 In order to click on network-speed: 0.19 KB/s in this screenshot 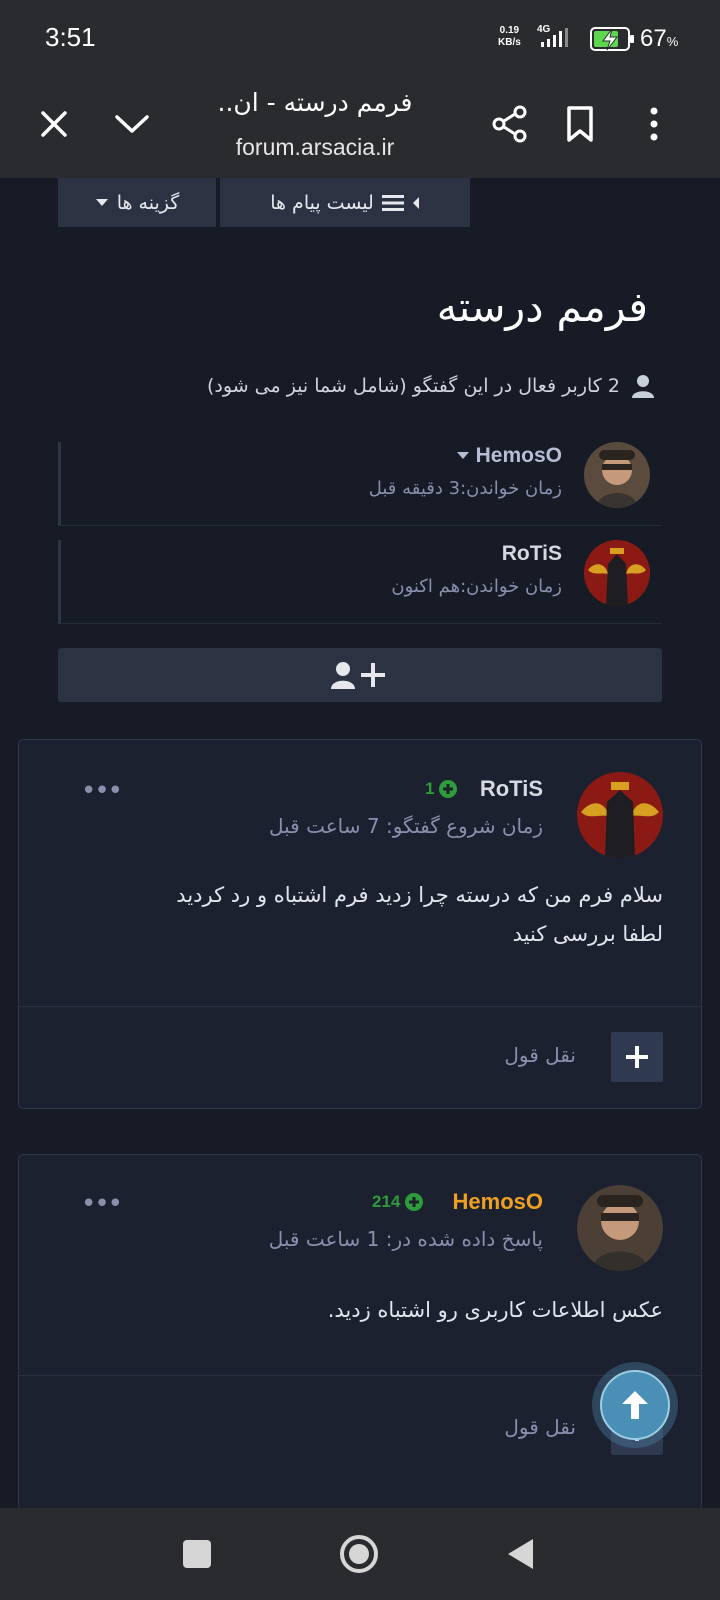, I will do `click(509, 36)`.